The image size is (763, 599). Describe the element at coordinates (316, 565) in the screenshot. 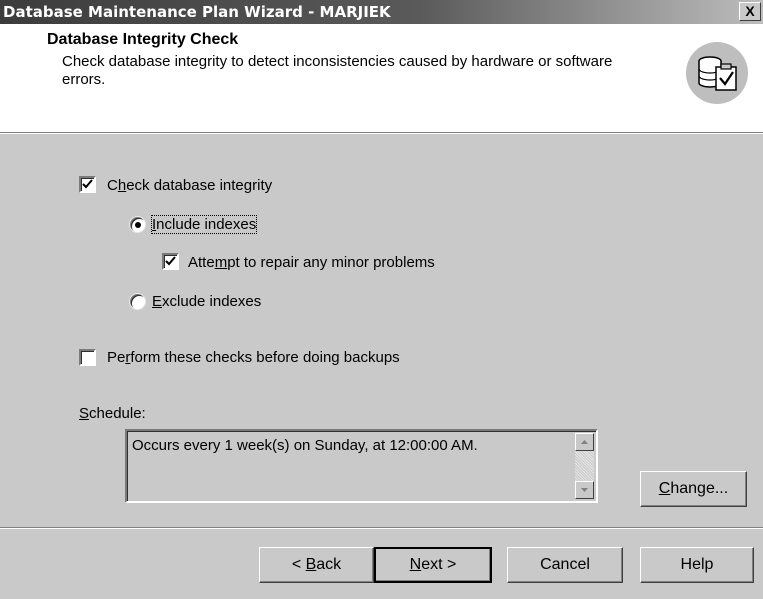

I see `back-button: < Back` at that location.